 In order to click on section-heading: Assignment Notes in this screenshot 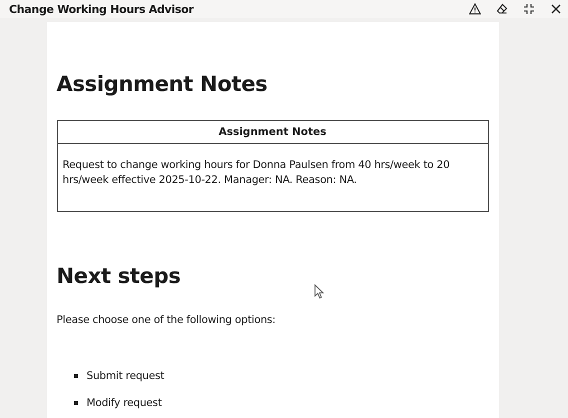, I will do `click(162, 84)`.